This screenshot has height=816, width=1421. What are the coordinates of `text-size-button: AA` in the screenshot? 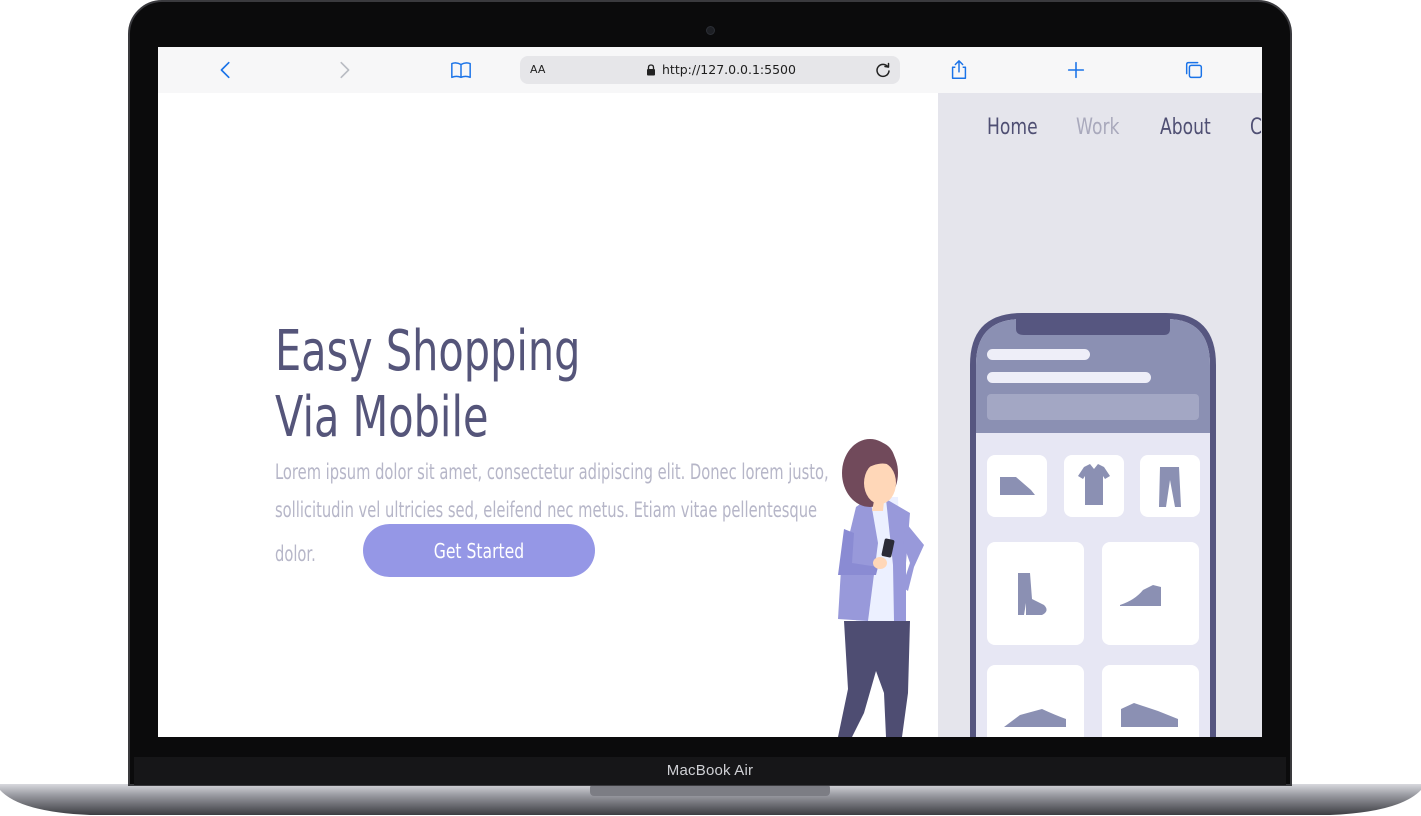 It's located at (537, 69).